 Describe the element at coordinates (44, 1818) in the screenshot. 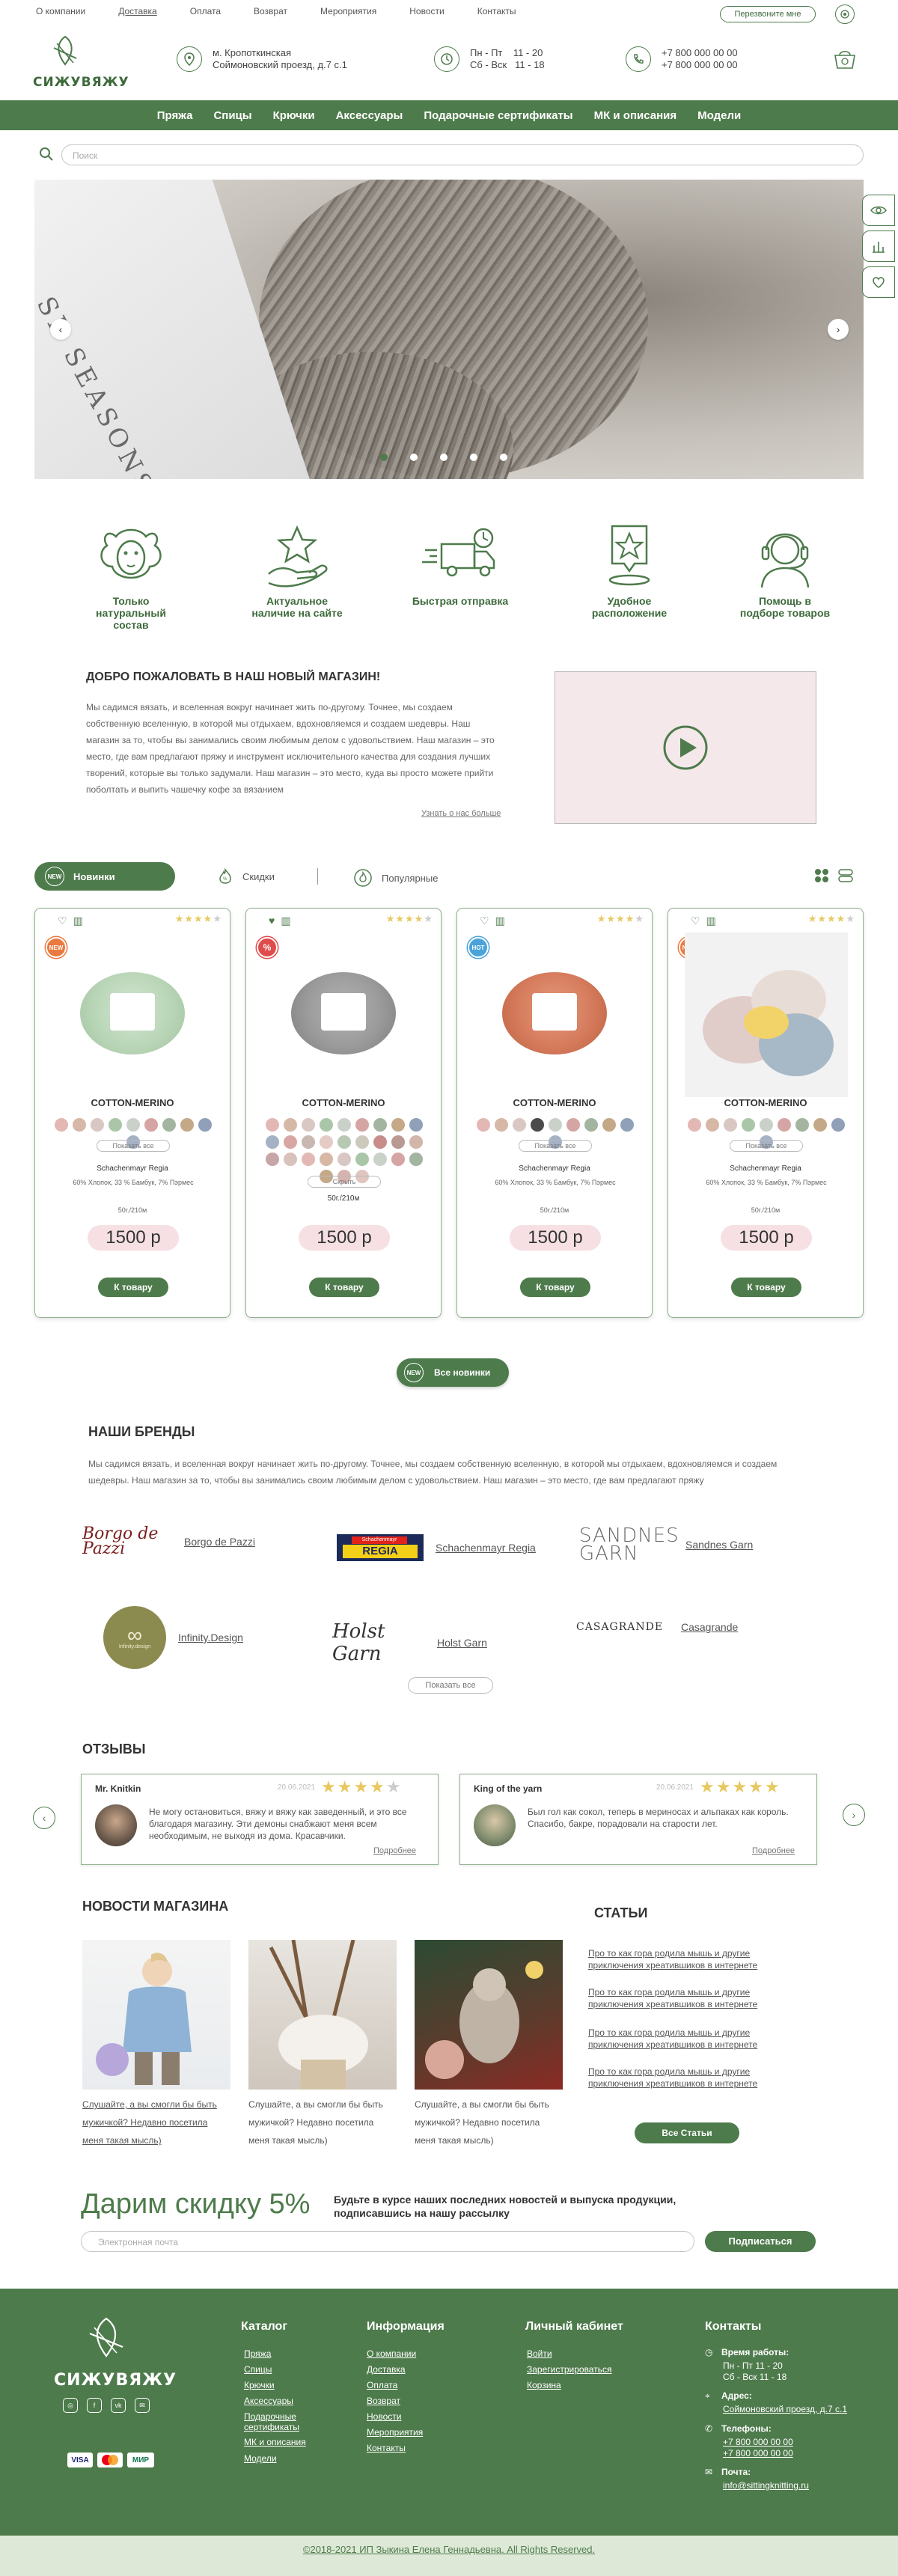

I see `reviews-prev-arrow: ‹` at that location.